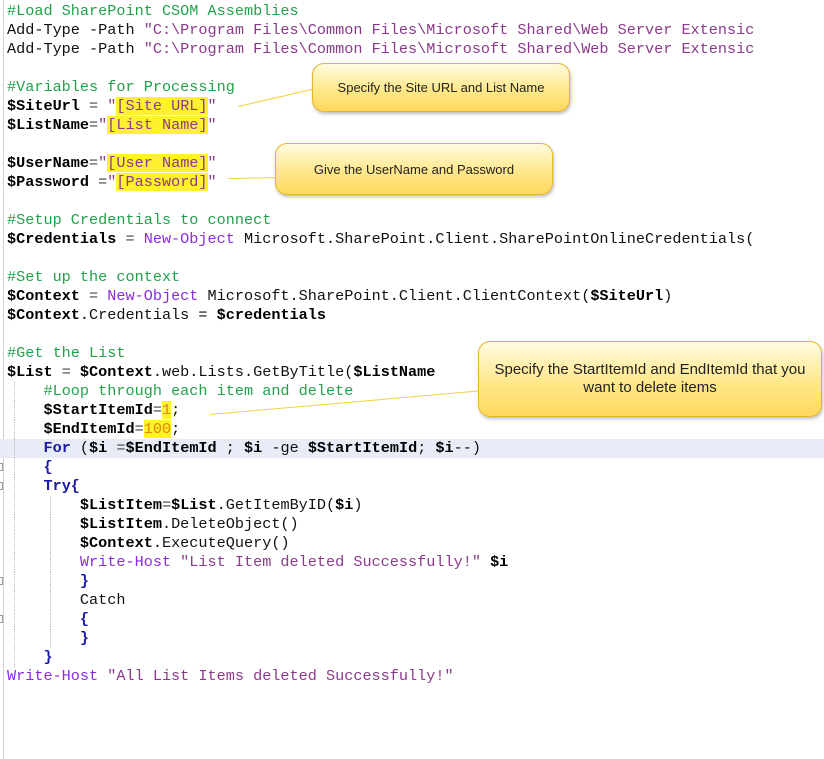 This screenshot has height=759, width=824. What do you see at coordinates (412, 315) in the screenshot?
I see `code-line: $Context.Credentials = $credentials` at bounding box center [412, 315].